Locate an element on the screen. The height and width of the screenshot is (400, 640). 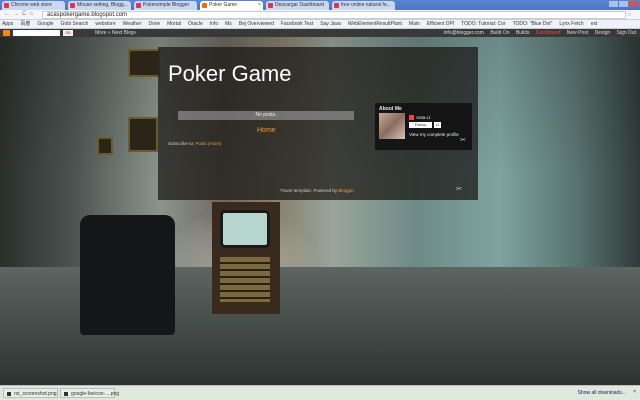
bookmark-item: ext is located at coordinates (594, 24).